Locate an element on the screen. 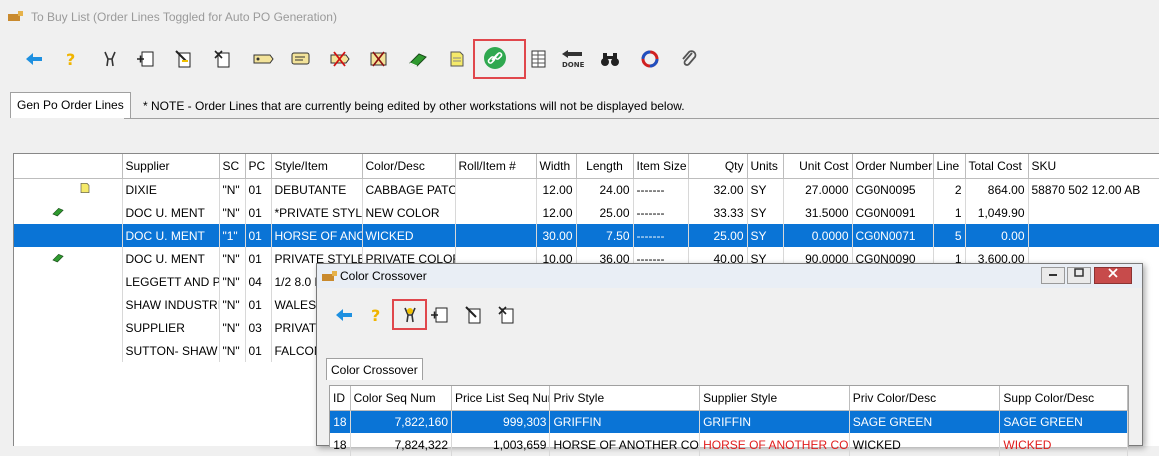 This screenshot has height=456, width=1159. cell-supplier: SHAW INDUSTRIES is located at coordinates (171, 304).